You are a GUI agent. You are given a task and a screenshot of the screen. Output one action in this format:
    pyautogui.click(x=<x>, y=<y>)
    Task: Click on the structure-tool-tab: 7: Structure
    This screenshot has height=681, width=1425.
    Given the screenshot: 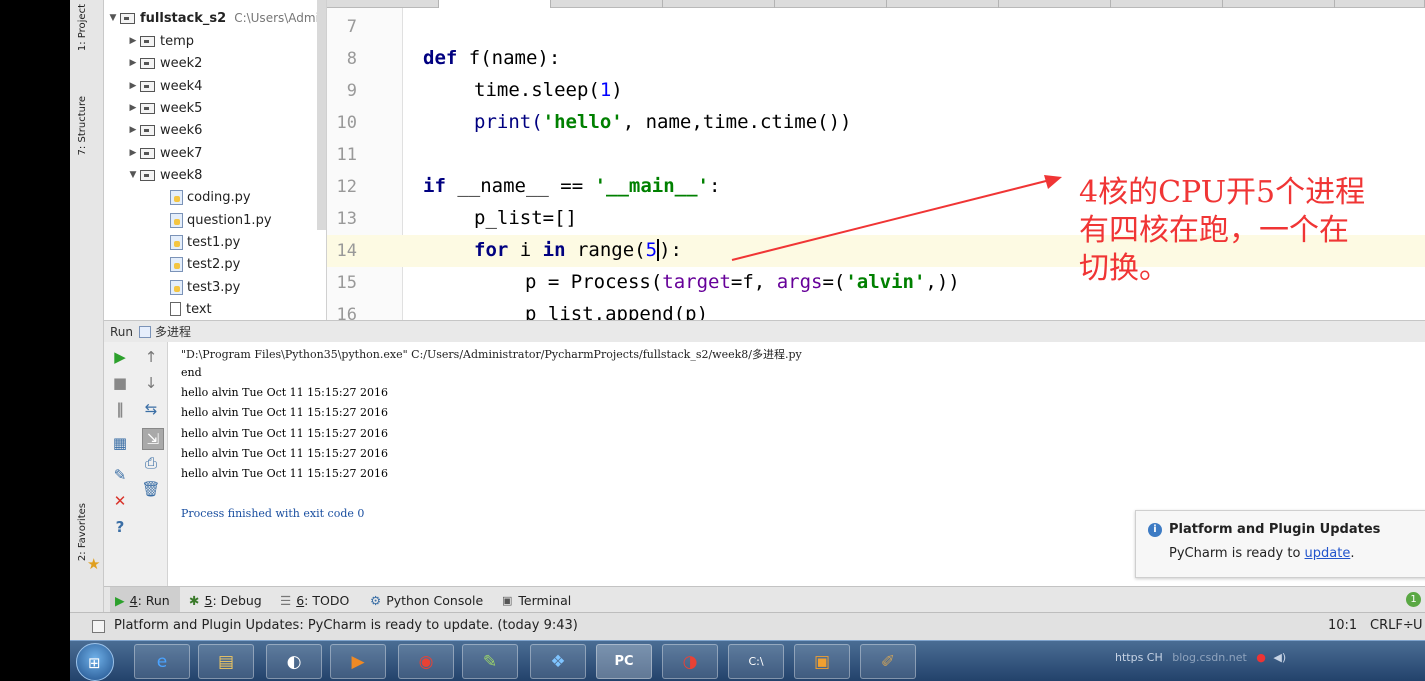 What is the action you would take?
    pyautogui.click(x=82, y=125)
    